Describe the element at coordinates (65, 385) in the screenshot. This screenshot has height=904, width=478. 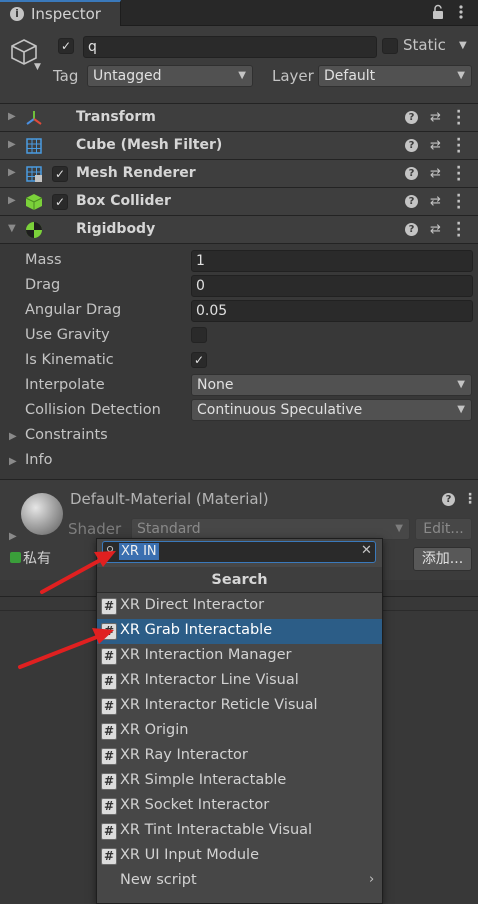
I see `interpolate-label: Interpolate` at that location.